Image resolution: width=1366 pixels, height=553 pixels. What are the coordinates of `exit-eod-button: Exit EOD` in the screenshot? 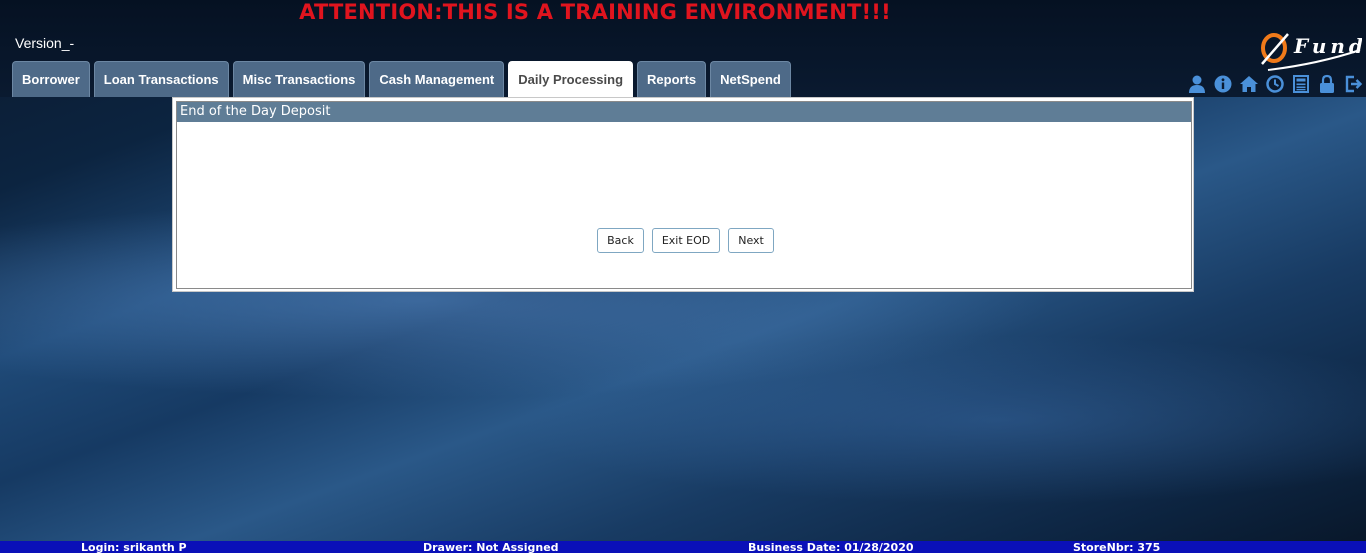 It's located at (686, 240).